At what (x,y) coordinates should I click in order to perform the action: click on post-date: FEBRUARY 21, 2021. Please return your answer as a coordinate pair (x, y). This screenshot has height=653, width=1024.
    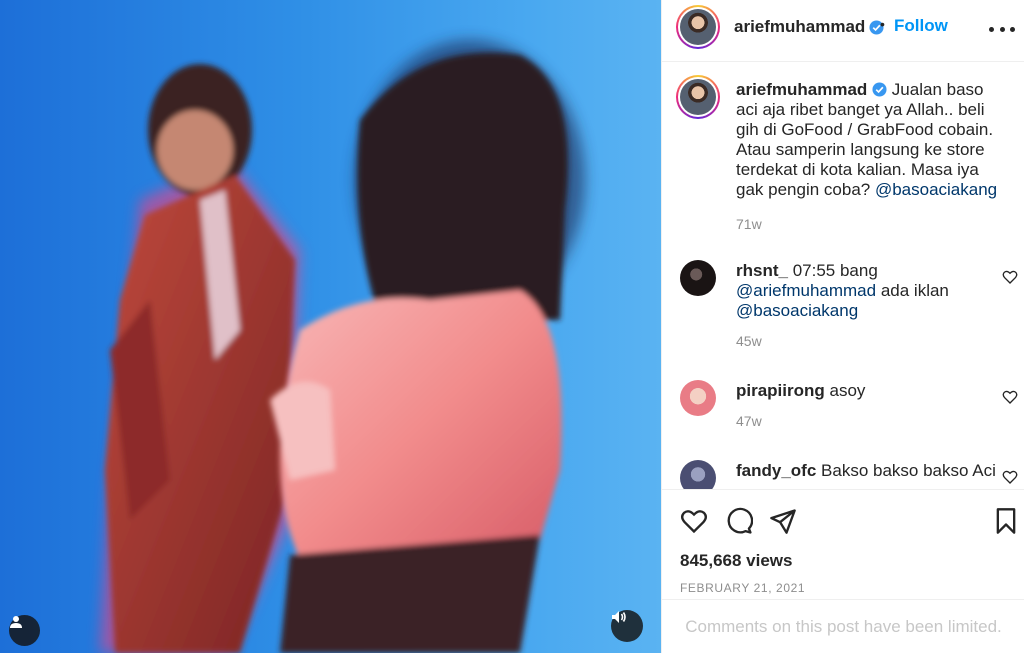
    Looking at the image, I should click on (742, 588).